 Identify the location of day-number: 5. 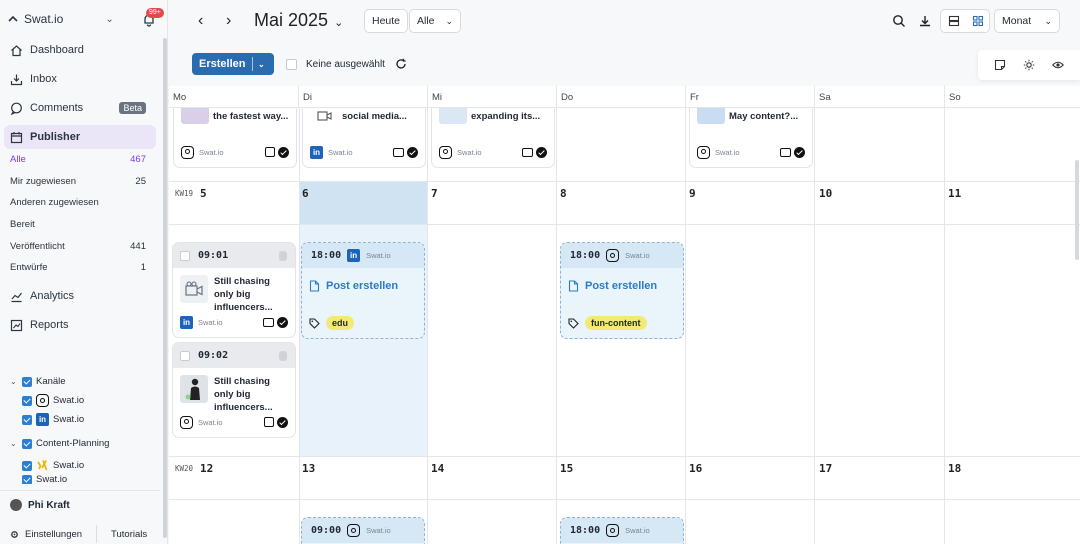
(203, 193).